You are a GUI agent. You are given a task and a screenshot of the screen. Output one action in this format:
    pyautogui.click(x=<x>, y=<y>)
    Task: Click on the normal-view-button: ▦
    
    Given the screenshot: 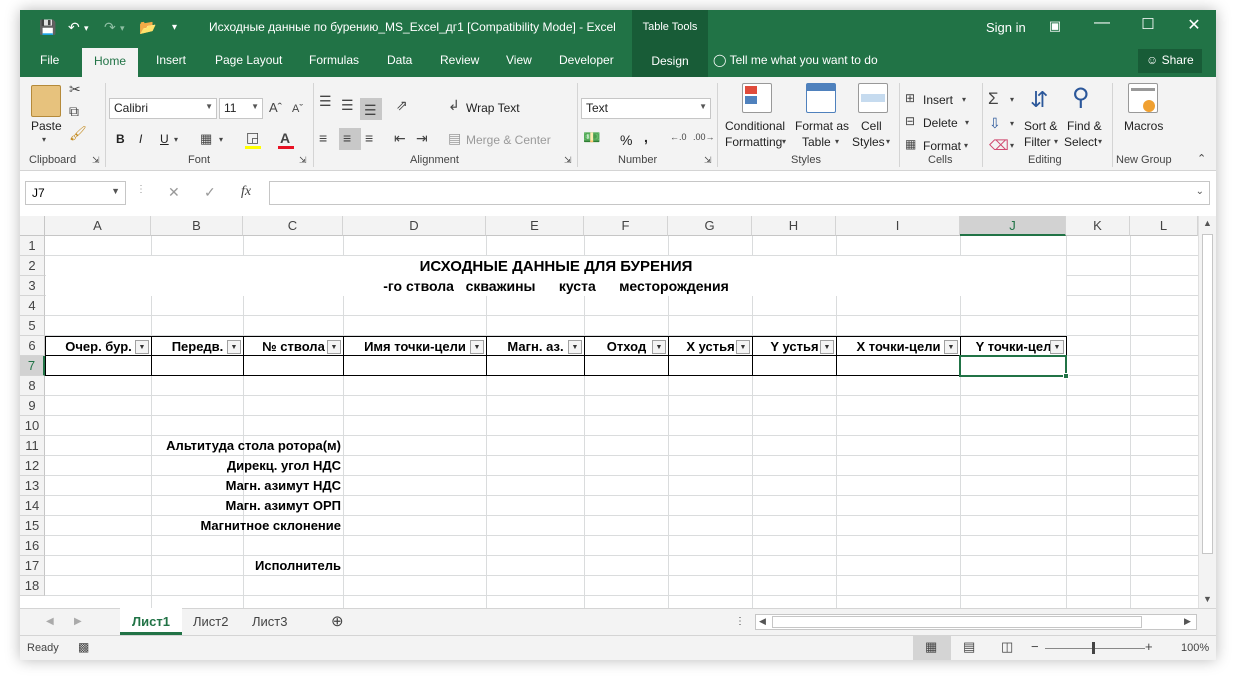 What is the action you would take?
    pyautogui.click(x=932, y=648)
    